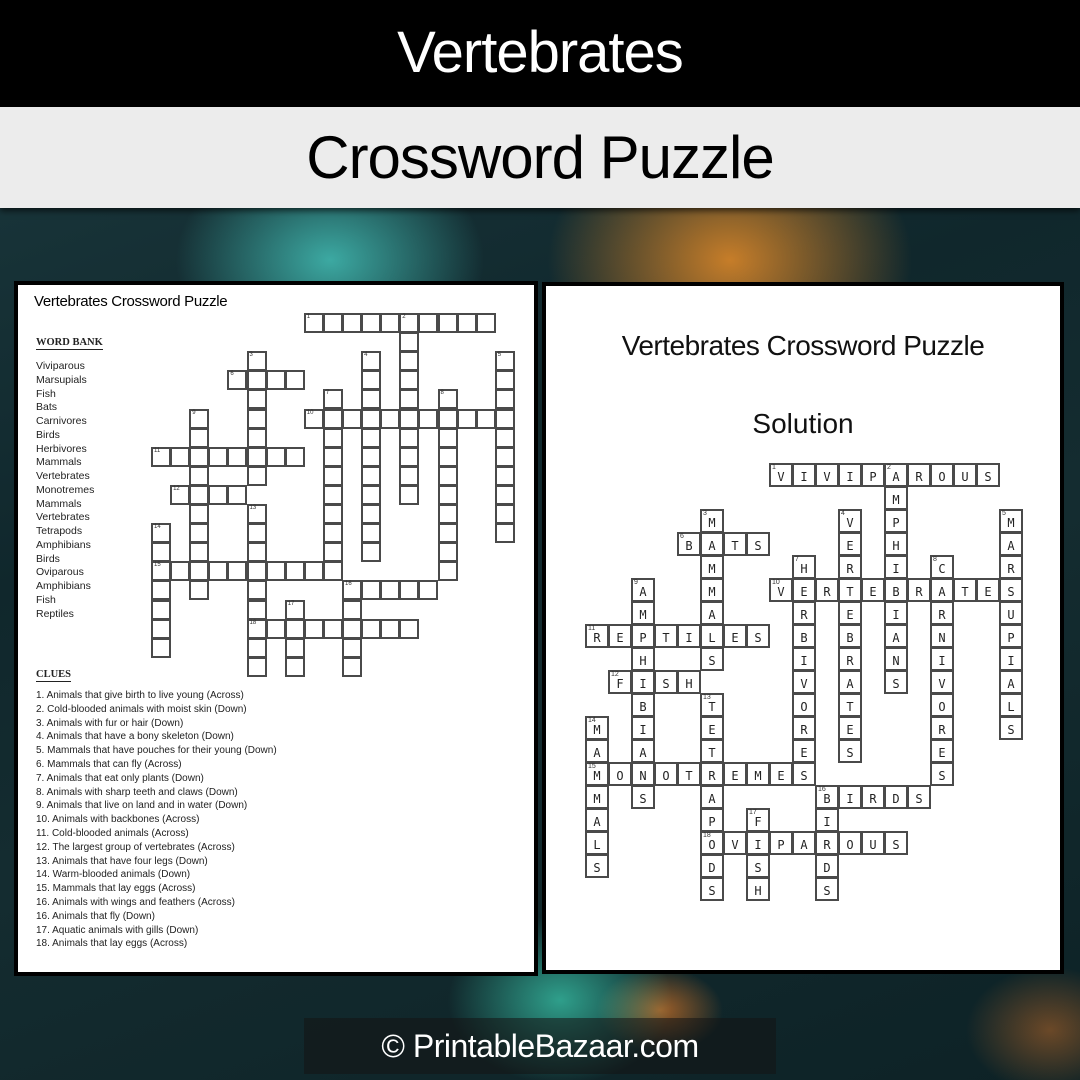  I want to click on puzzle-cell: 15, so click(161, 571).